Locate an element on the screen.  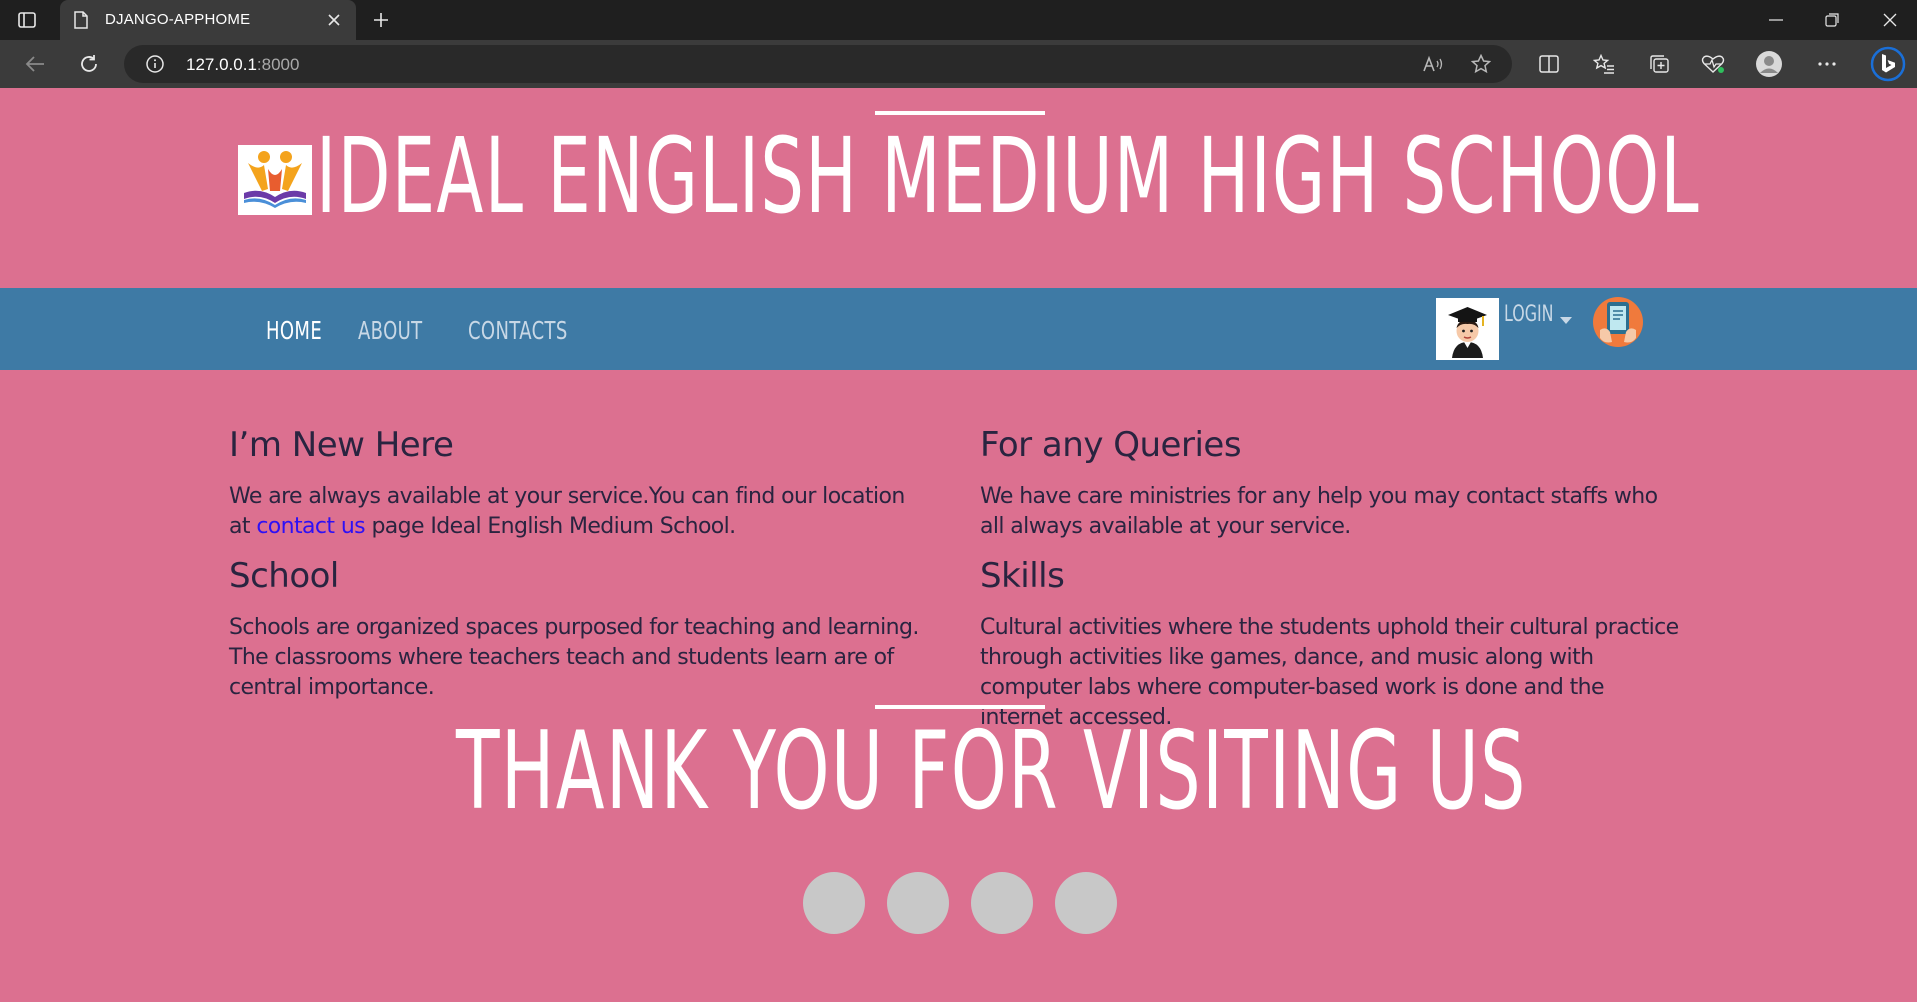
graduate-avatar is located at coordinates (1467, 329).